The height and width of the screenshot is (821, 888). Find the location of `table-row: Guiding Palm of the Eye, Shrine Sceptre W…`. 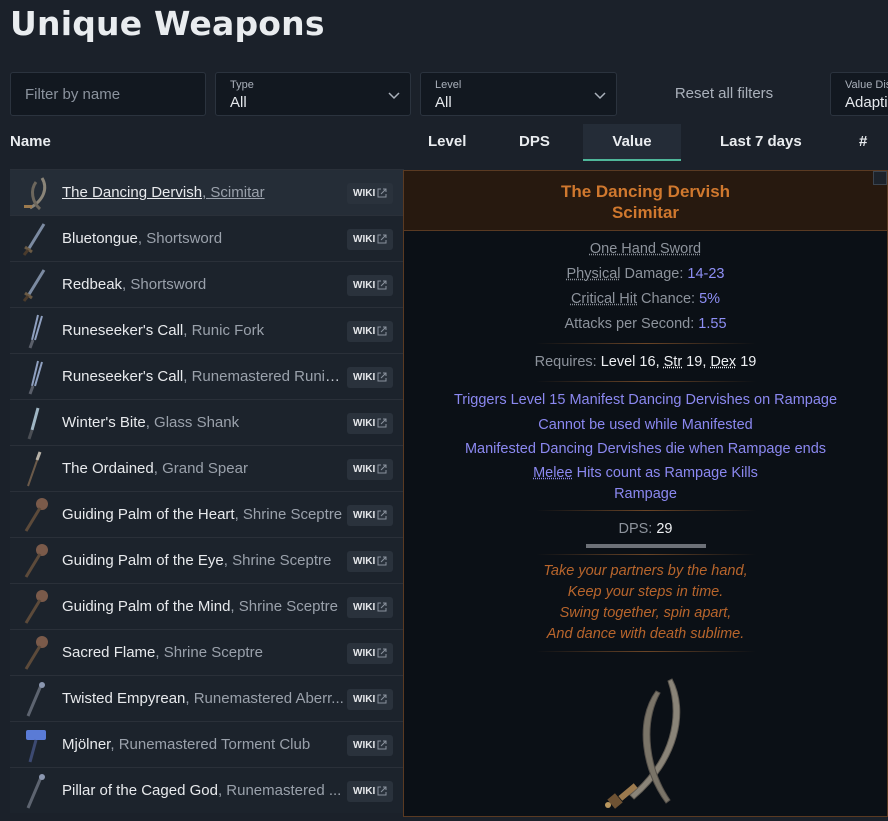

table-row: Guiding Palm of the Eye, Shrine Sceptre W… is located at coordinates (207, 560).